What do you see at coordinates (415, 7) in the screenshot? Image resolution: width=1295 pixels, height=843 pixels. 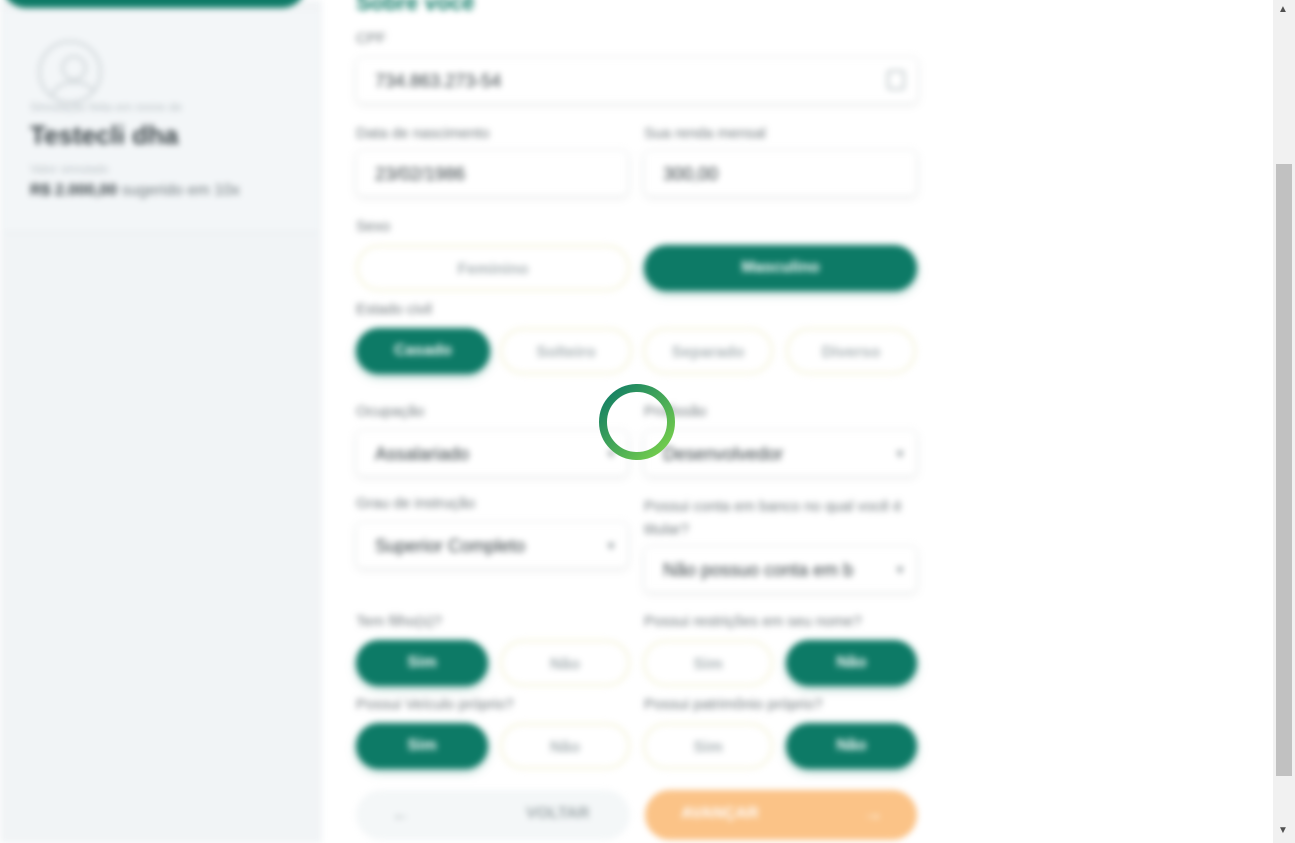 I see `form-title: Sobre você` at bounding box center [415, 7].